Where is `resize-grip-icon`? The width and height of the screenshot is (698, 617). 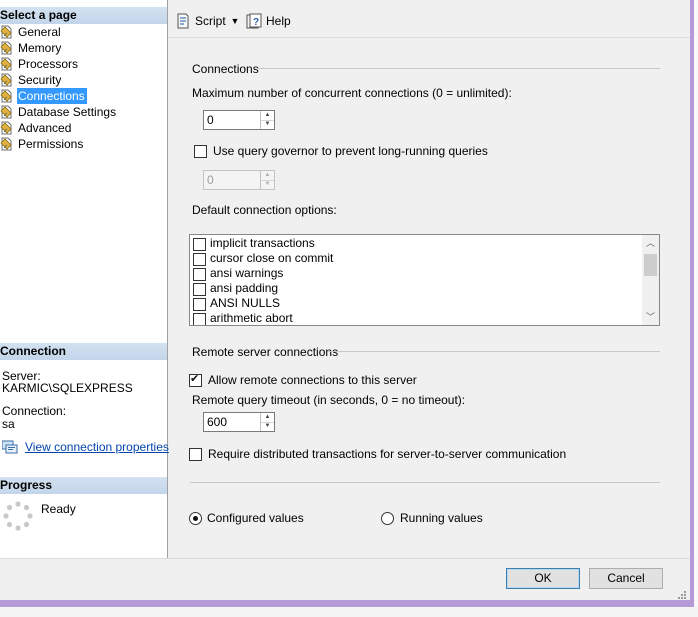 resize-grip-icon is located at coordinates (681, 593).